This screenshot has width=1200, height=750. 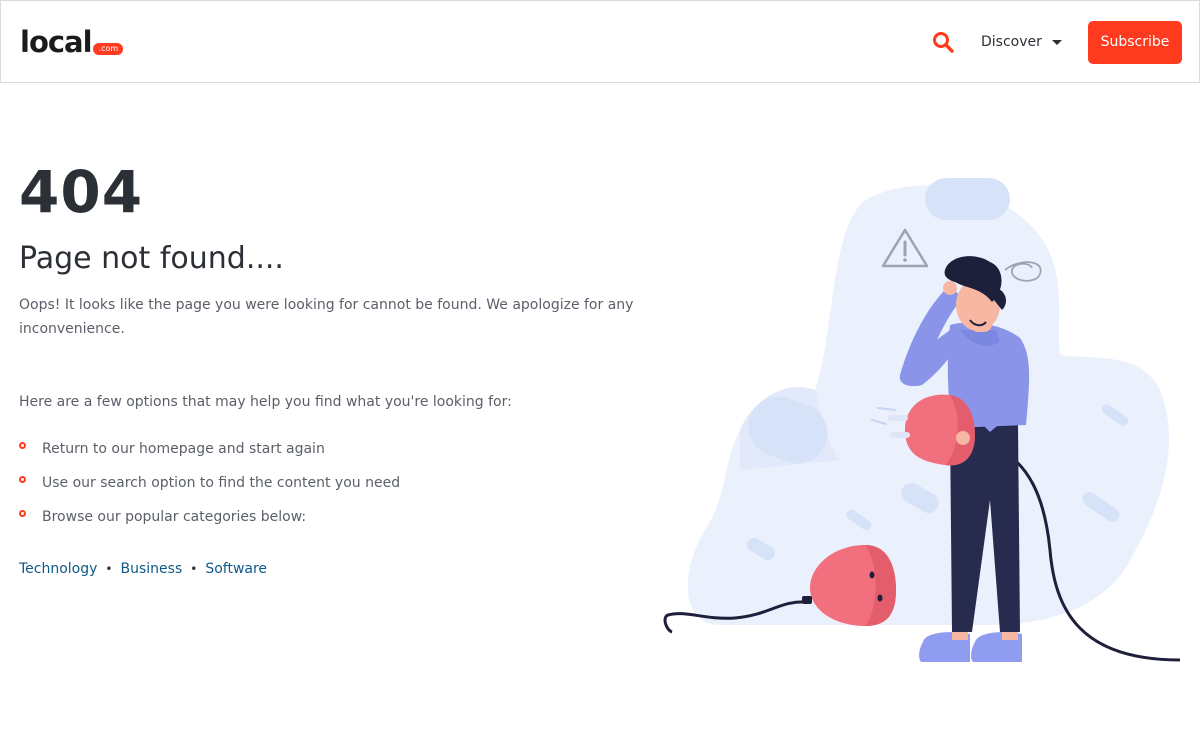 What do you see at coordinates (967, 199) in the screenshot?
I see `background-pill` at bounding box center [967, 199].